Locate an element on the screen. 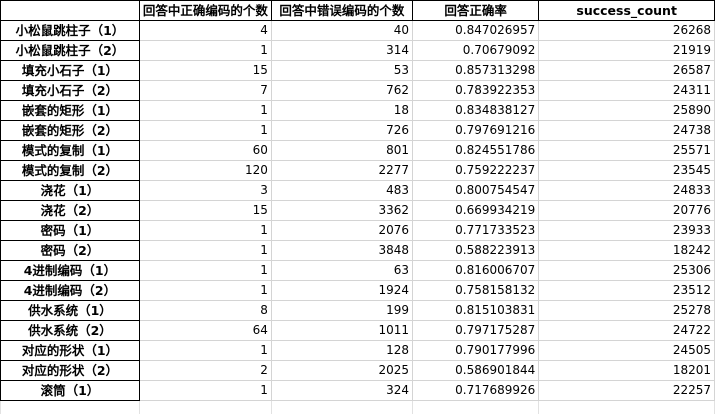 The width and height of the screenshot is (715, 414). accuracy-cell: 0.847026957 is located at coordinates (475, 30).